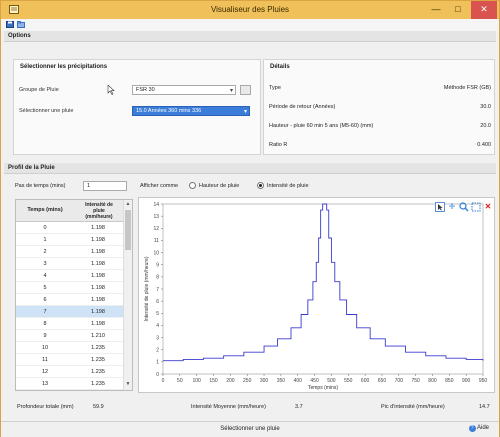 This screenshot has width=500, height=437. I want to click on table-row: 4 1.198, so click(70, 276).